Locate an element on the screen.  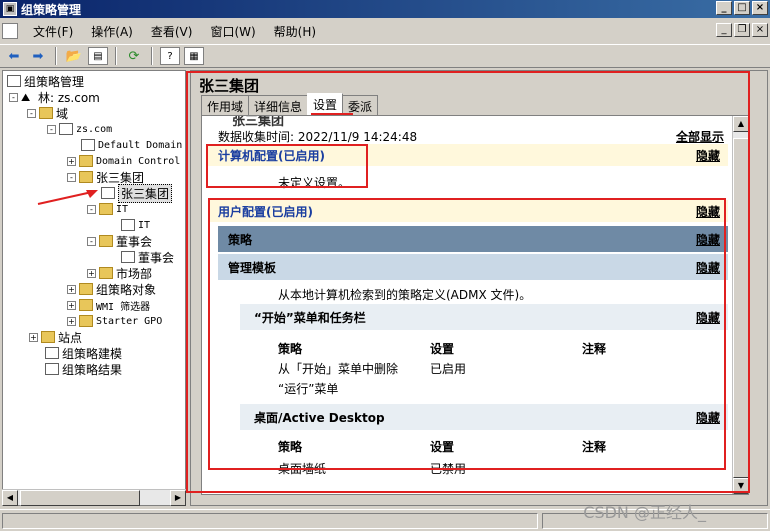
tree-gpo-board: 董事会 is located at coordinates (147, 257).